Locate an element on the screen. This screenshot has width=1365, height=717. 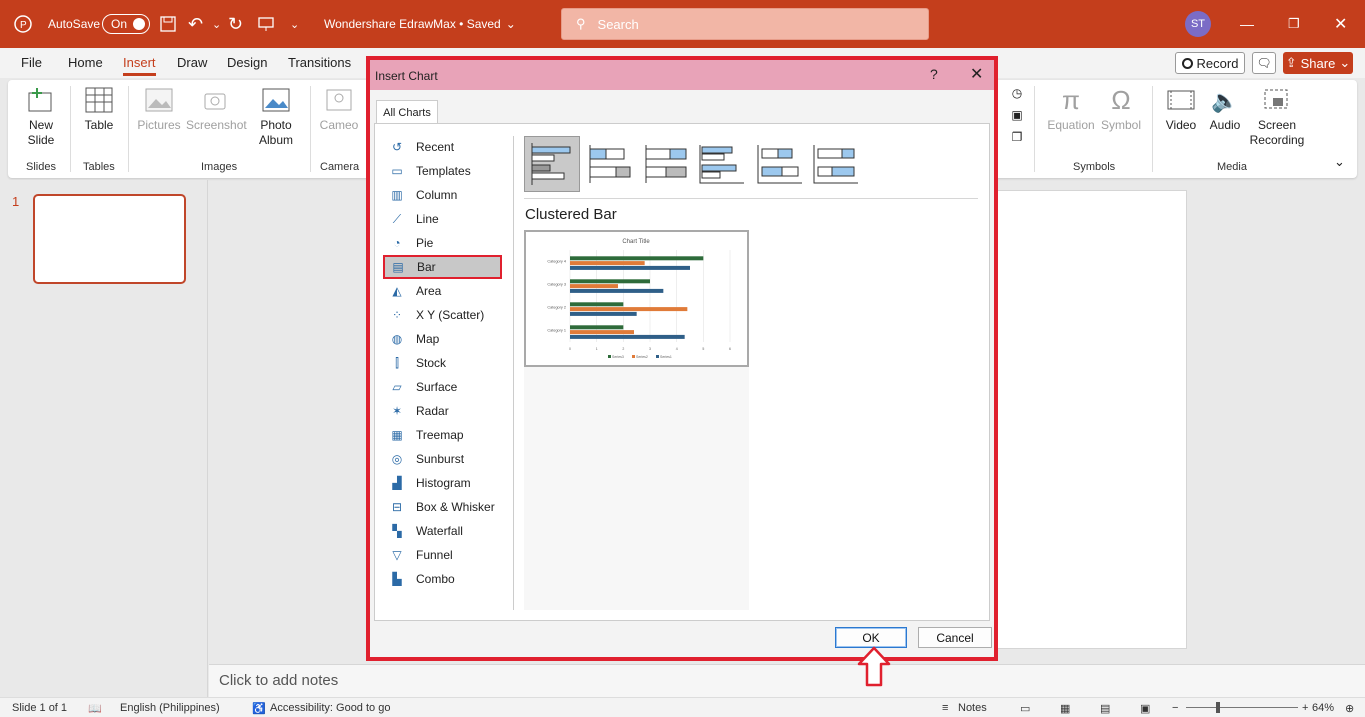
chart-type-combo: ▙ Combo is located at coordinates (442, 579).